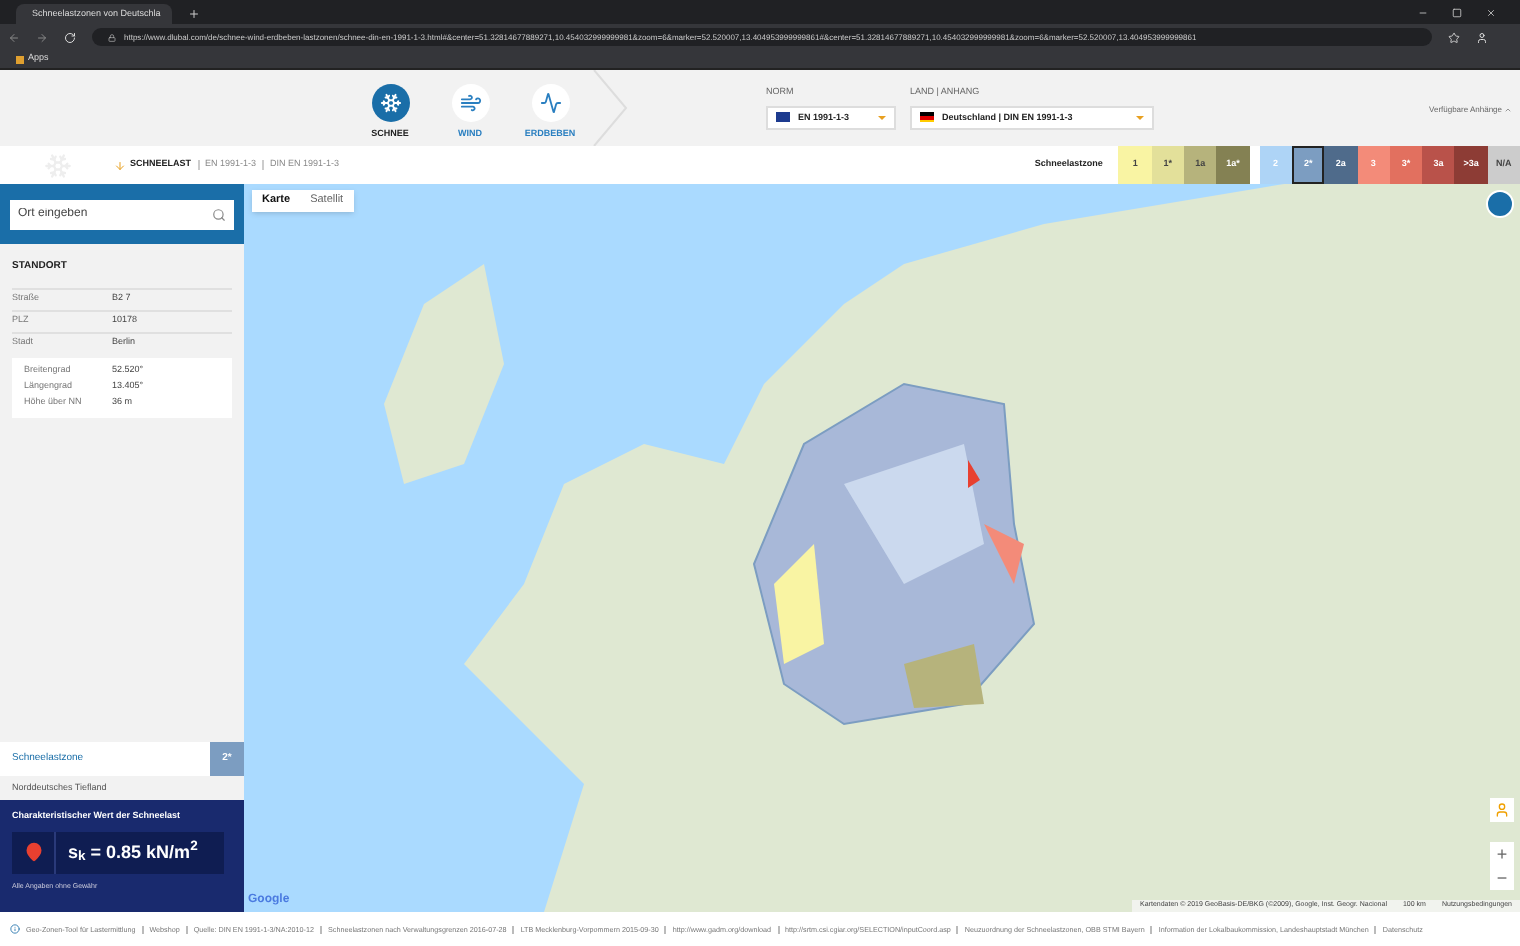 The image size is (1520, 946). What do you see at coordinates (610, 108) in the screenshot?
I see `header-chevron-divider` at bounding box center [610, 108].